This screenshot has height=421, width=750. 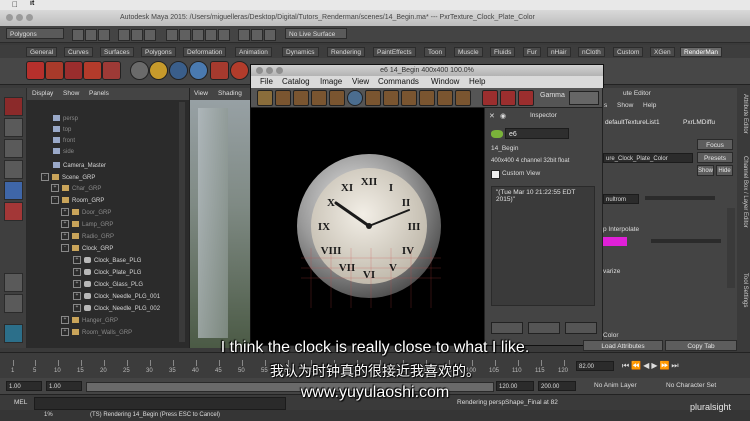 I want to click on outliner-item: - Clock_GRP, so click(x=87, y=249).